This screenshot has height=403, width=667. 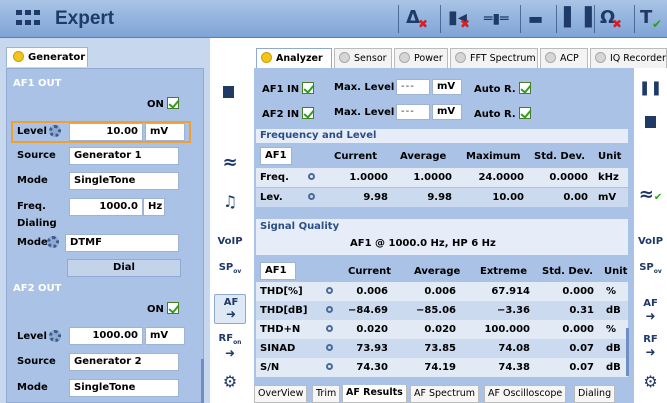 What do you see at coordinates (440, 291) in the screenshot?
I see `cell-average: 0.006` at bounding box center [440, 291].